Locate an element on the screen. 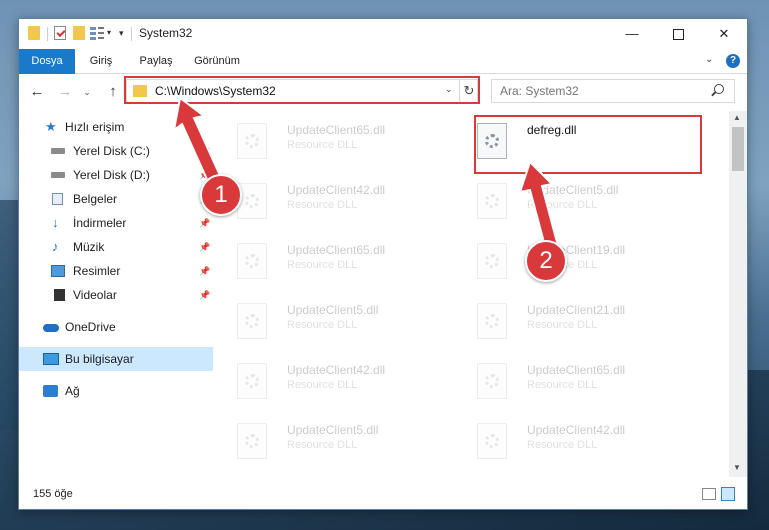 This screenshot has height=530, width=769. scroll-down-icon: ▼ is located at coordinates (737, 467).